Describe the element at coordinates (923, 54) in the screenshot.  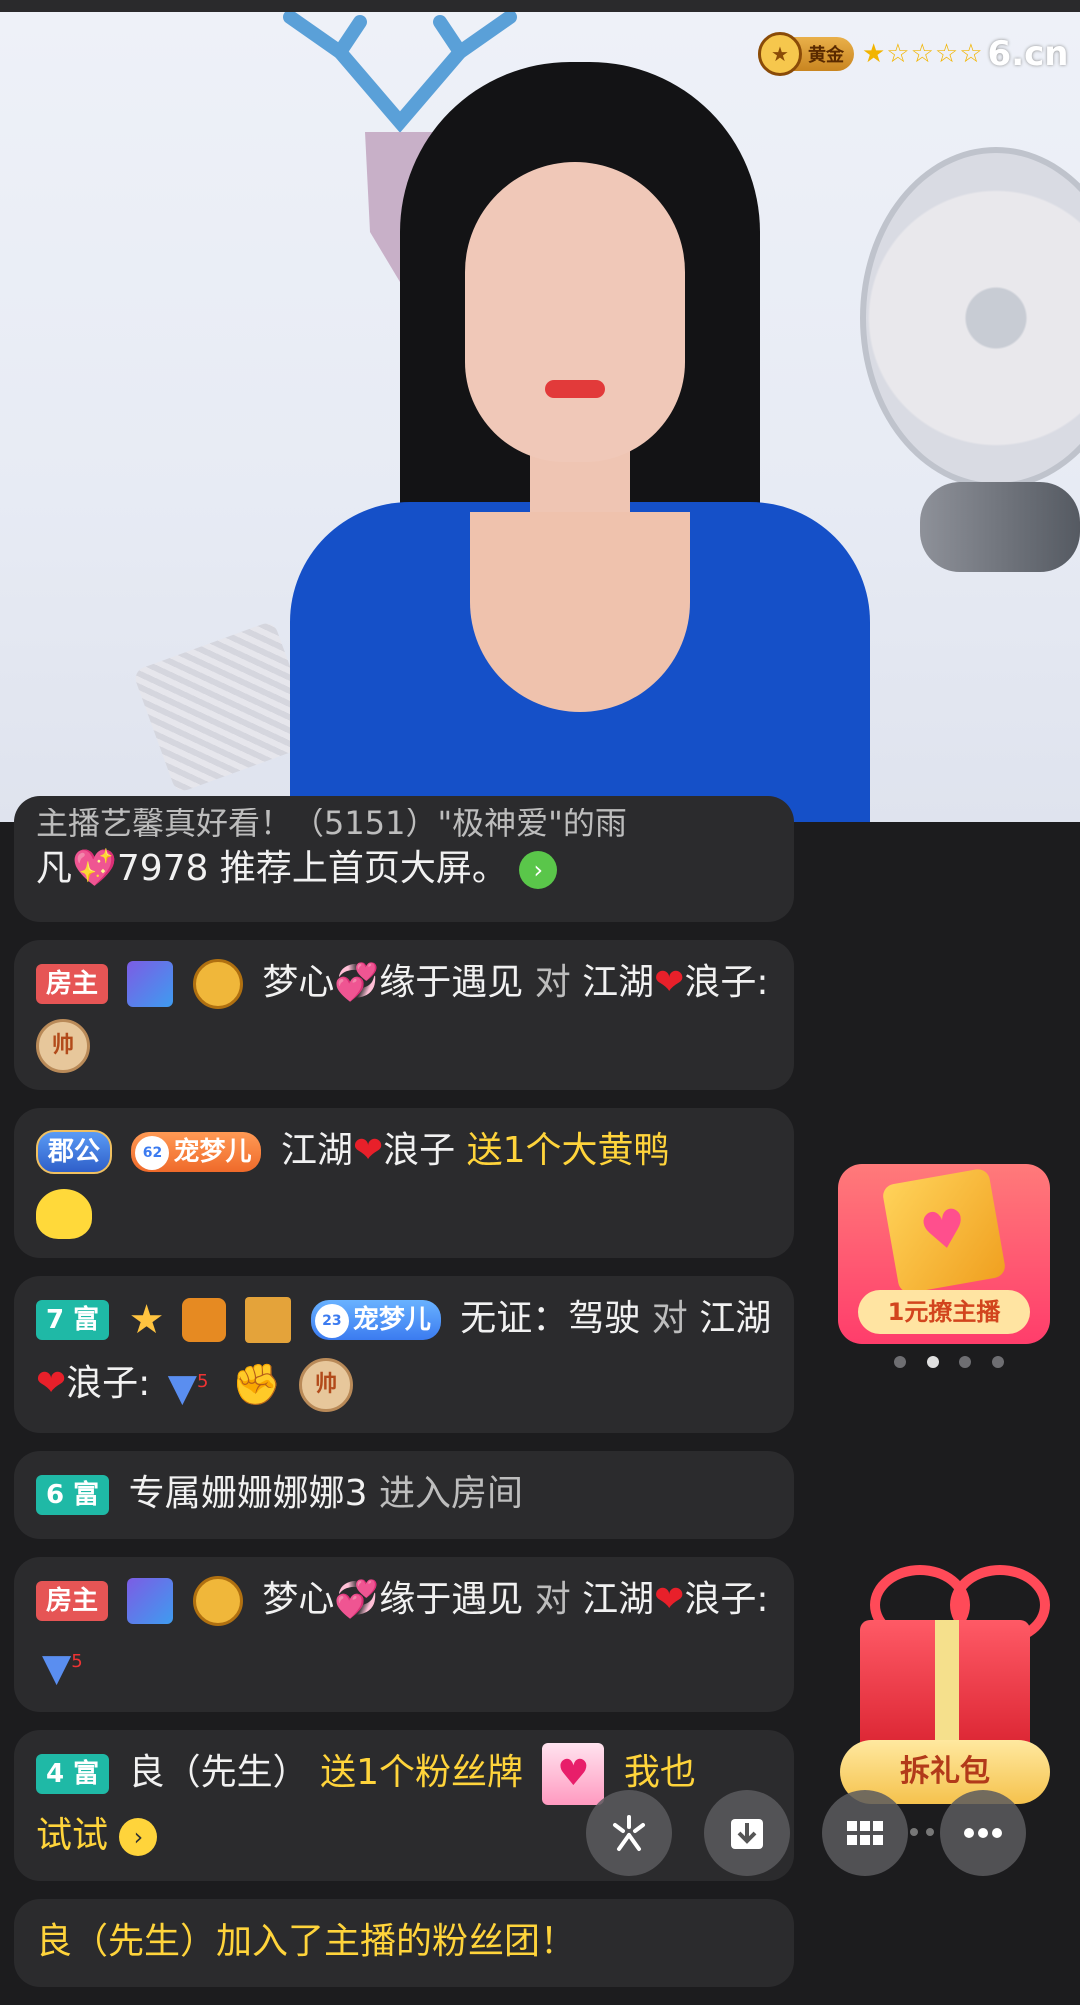
I see `level-stars: ★☆☆☆☆` at that location.